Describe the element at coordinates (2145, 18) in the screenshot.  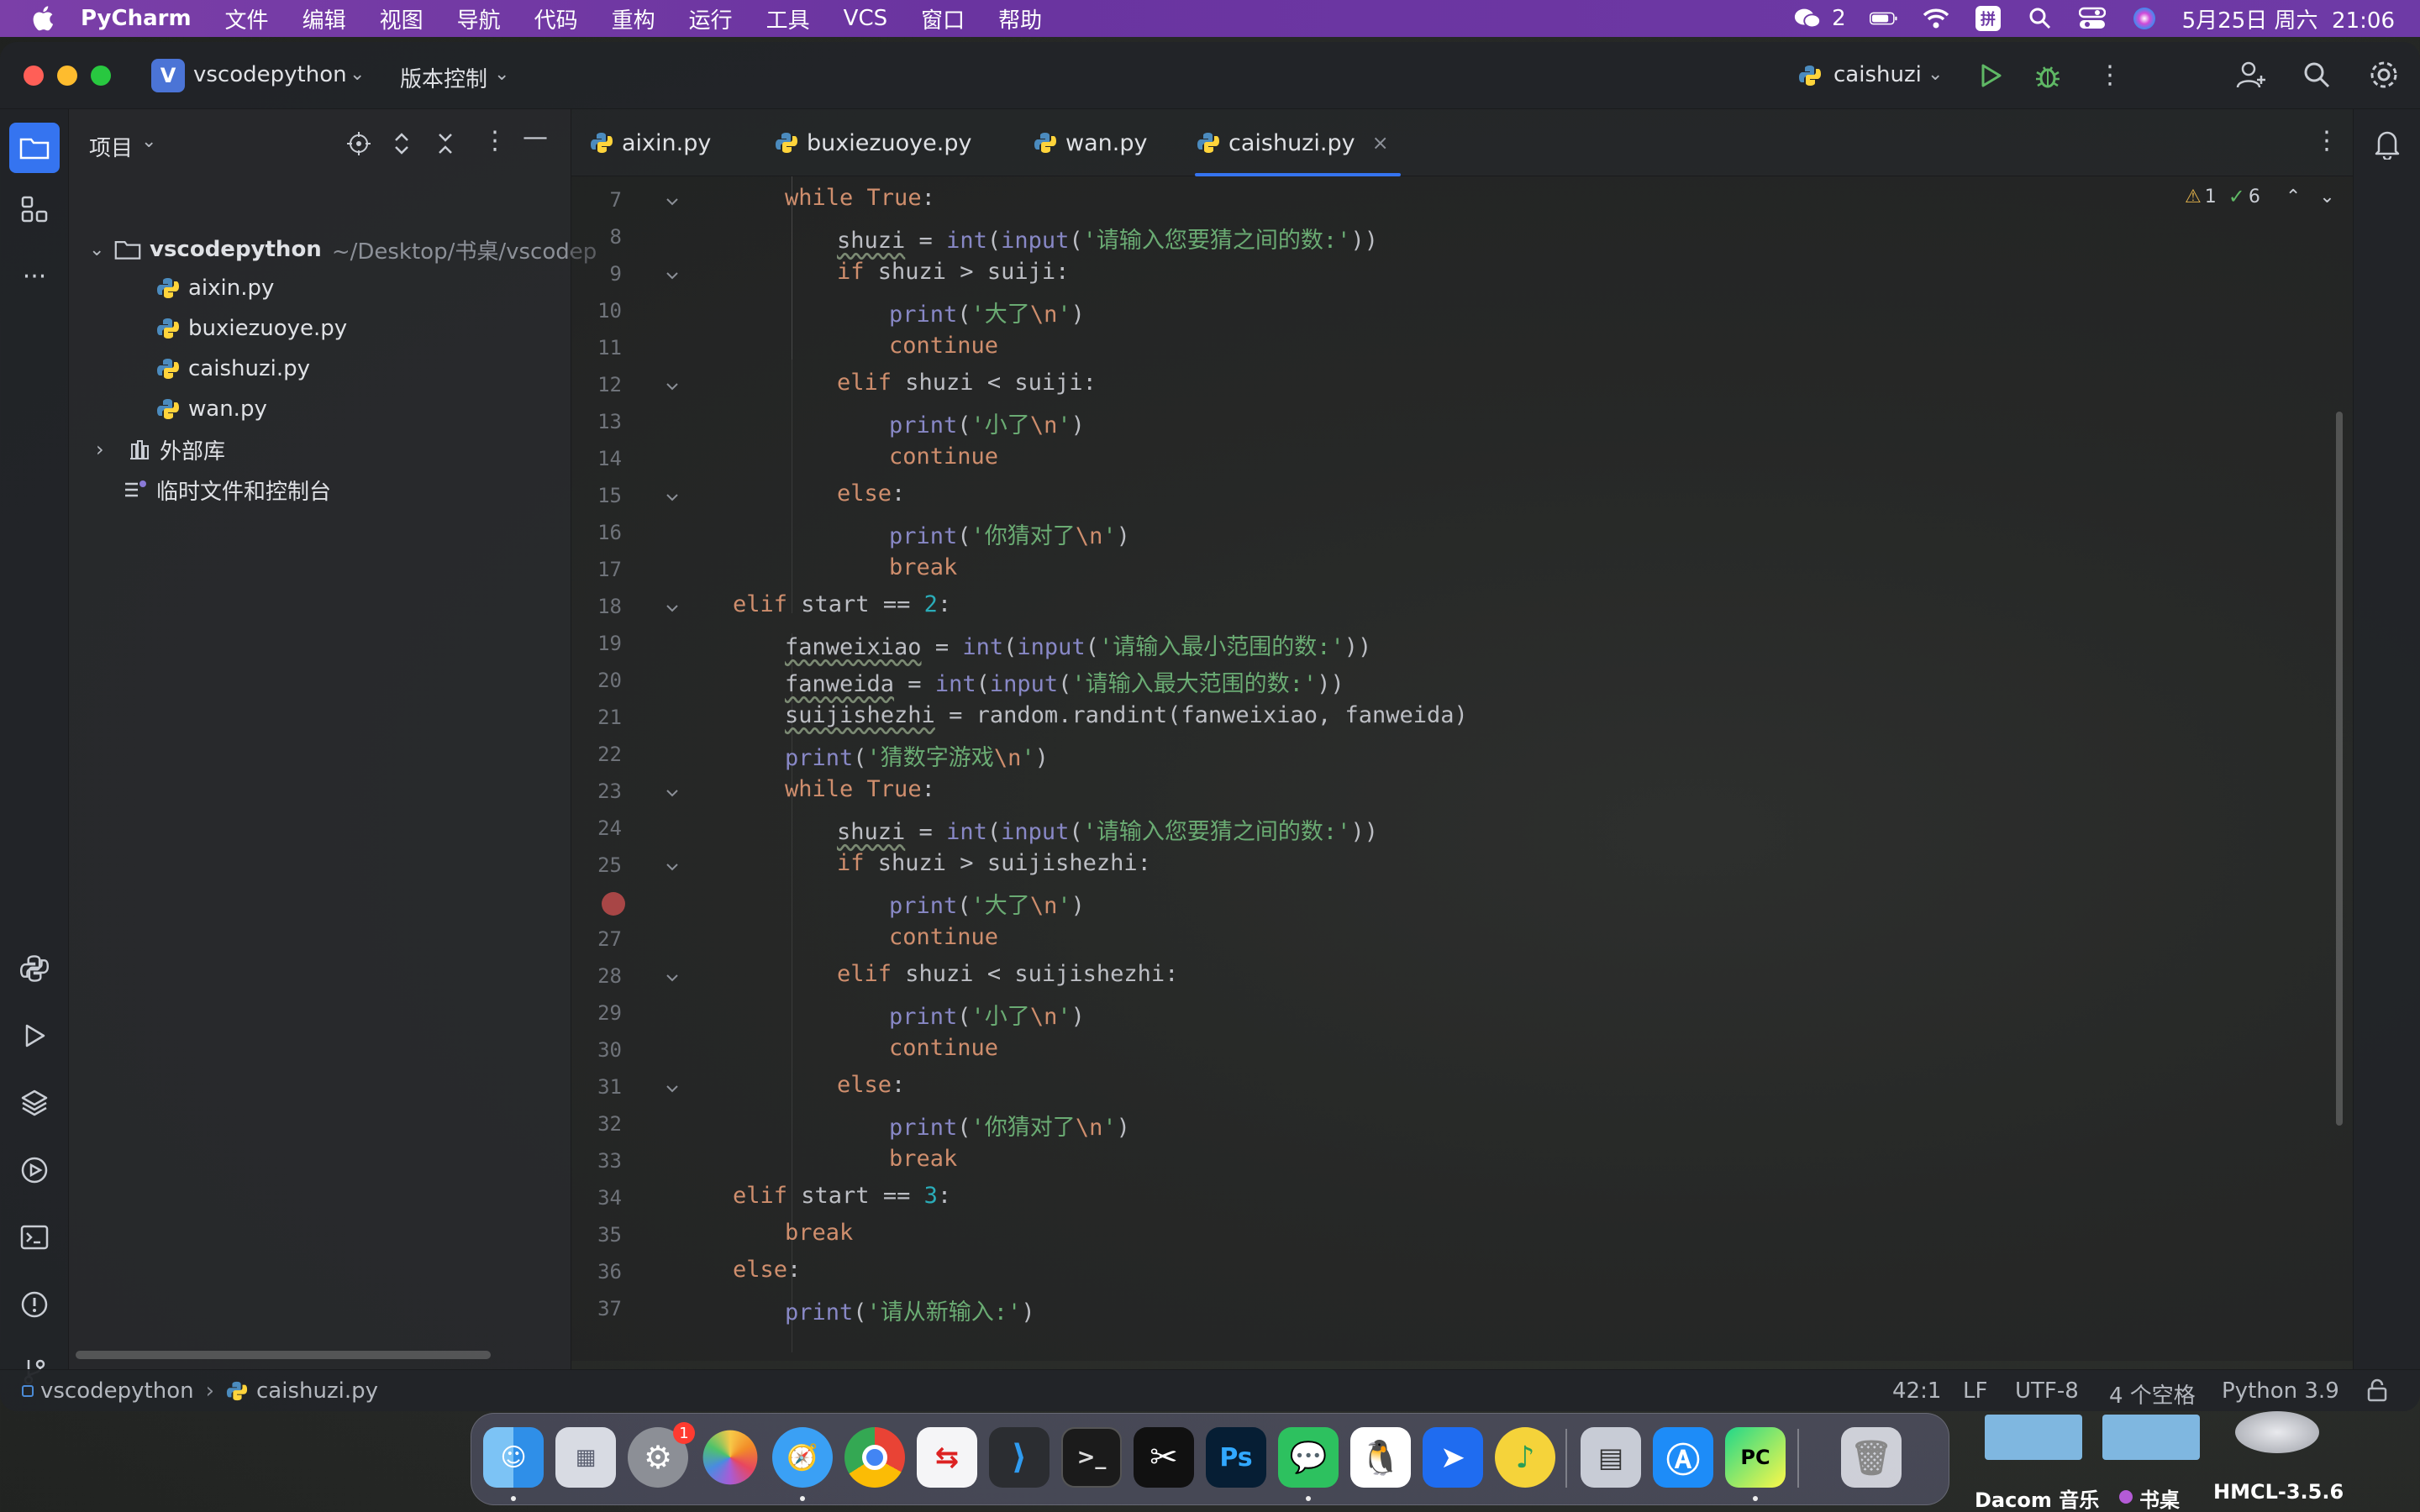
I see `siri-icon` at that location.